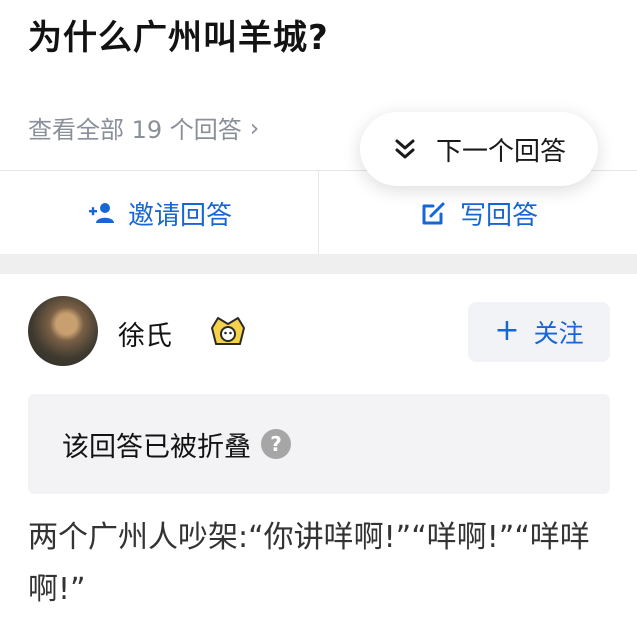 Image resolution: width=637 pixels, height=621 pixels. Describe the element at coordinates (156, 447) in the screenshot. I see `folded-notice-text: 该回答已被折叠` at that location.